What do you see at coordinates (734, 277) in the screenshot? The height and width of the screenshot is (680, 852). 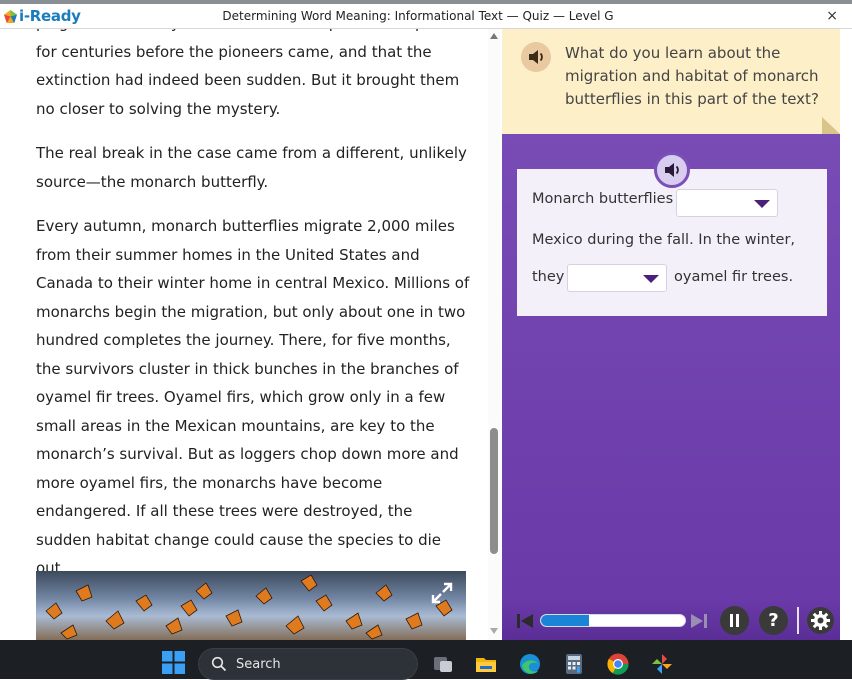 I see `answer-segment-4: oyamel fir trees.` at bounding box center [734, 277].